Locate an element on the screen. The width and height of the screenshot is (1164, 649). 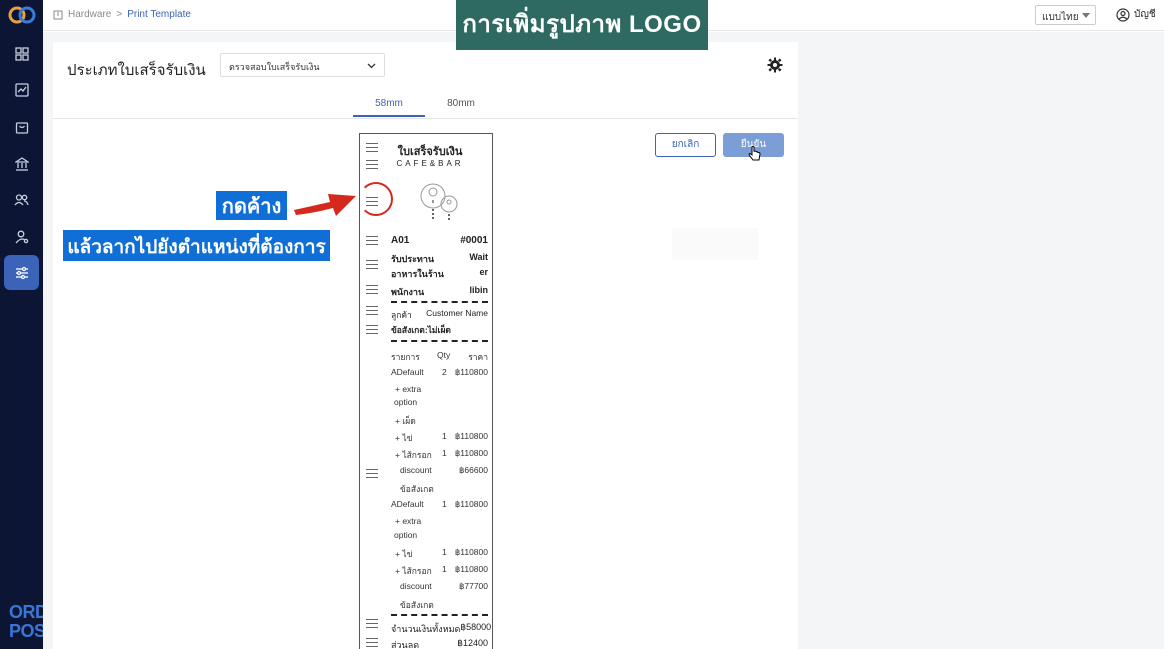
col-item: รายการ is located at coordinates (405, 357).